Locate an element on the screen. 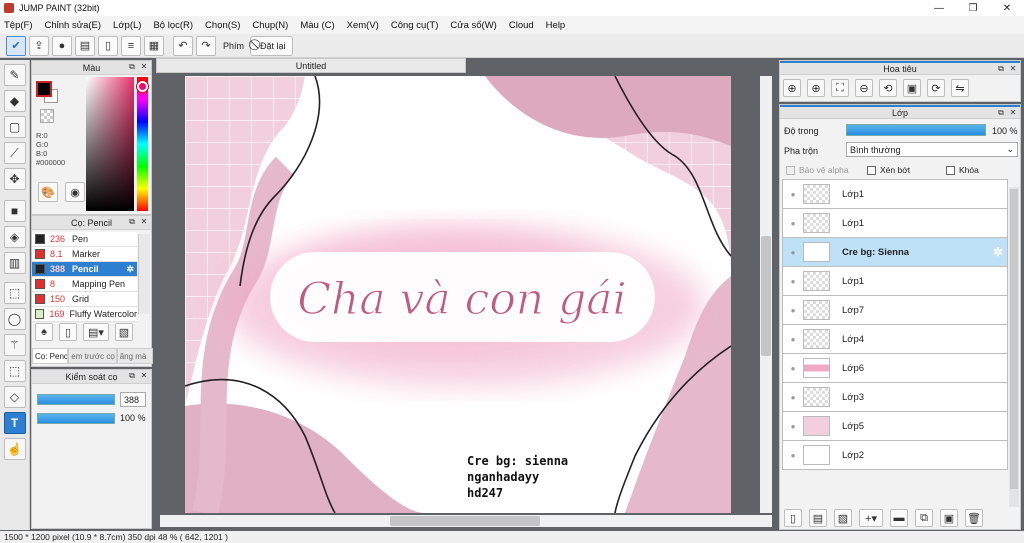  menu-view: Xem(V) is located at coordinates (363, 25).